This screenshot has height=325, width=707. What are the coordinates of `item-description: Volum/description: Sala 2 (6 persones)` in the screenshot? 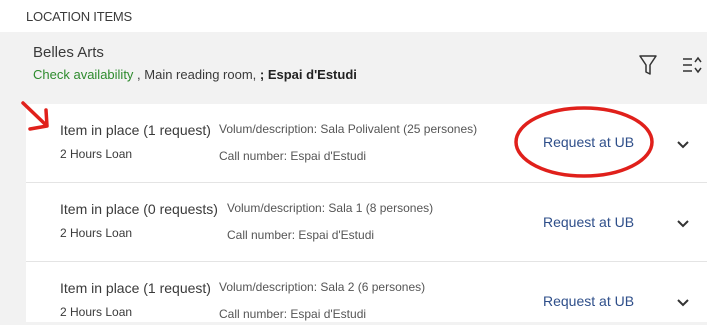 It's located at (322, 287).